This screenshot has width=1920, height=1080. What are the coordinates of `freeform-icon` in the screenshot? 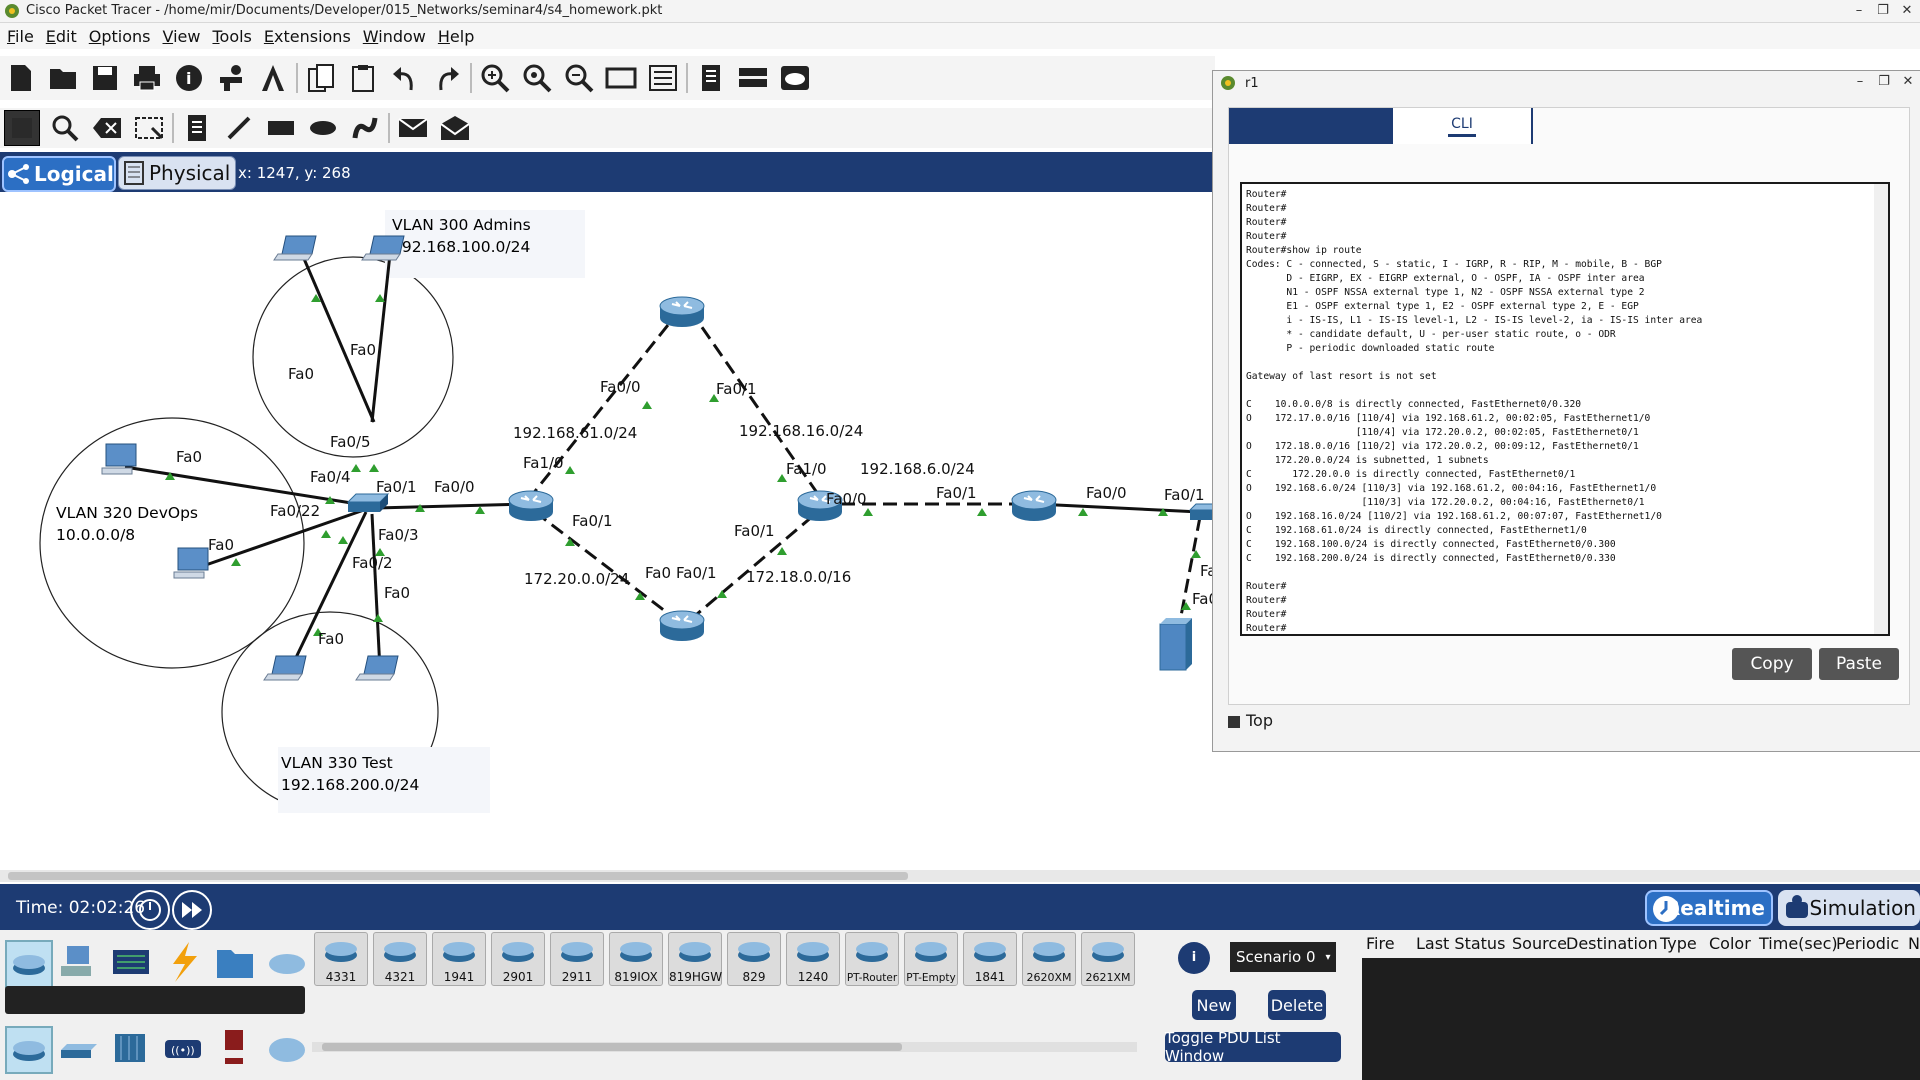 It's located at (365, 128).